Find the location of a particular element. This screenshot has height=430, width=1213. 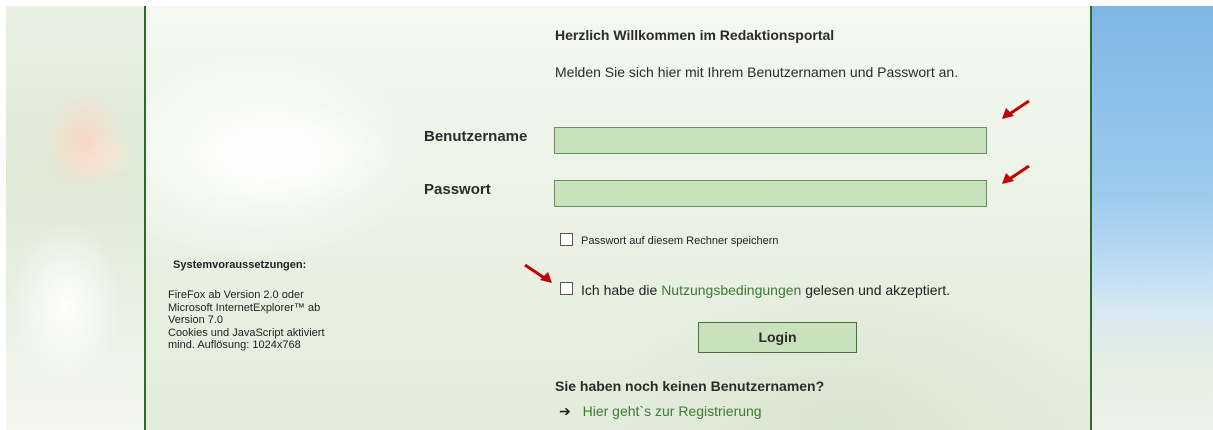

system-requirement-line: mind. Auflösung: 1024x768 is located at coordinates (234, 345).